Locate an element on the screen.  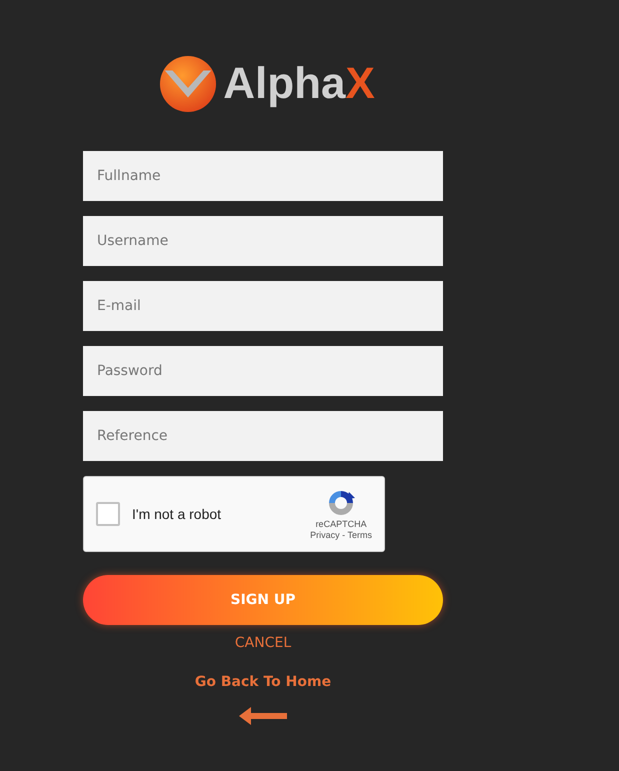
left-arrow-icon is located at coordinates (263, 716).